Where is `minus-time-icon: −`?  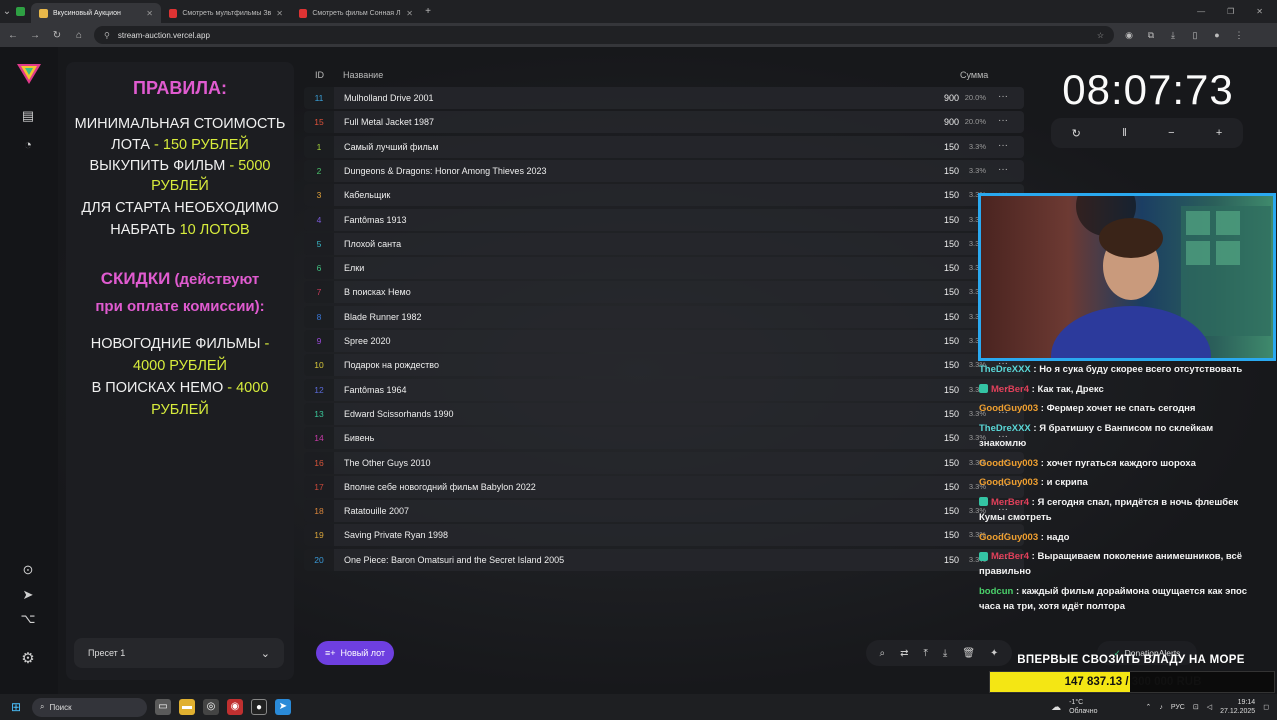
minus-time-icon: − is located at coordinates (1171, 133).